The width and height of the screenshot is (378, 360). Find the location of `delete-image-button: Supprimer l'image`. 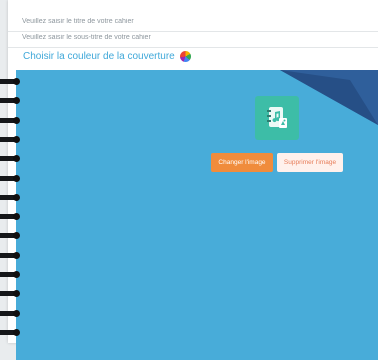

delete-image-button: Supprimer l'image is located at coordinates (310, 162).